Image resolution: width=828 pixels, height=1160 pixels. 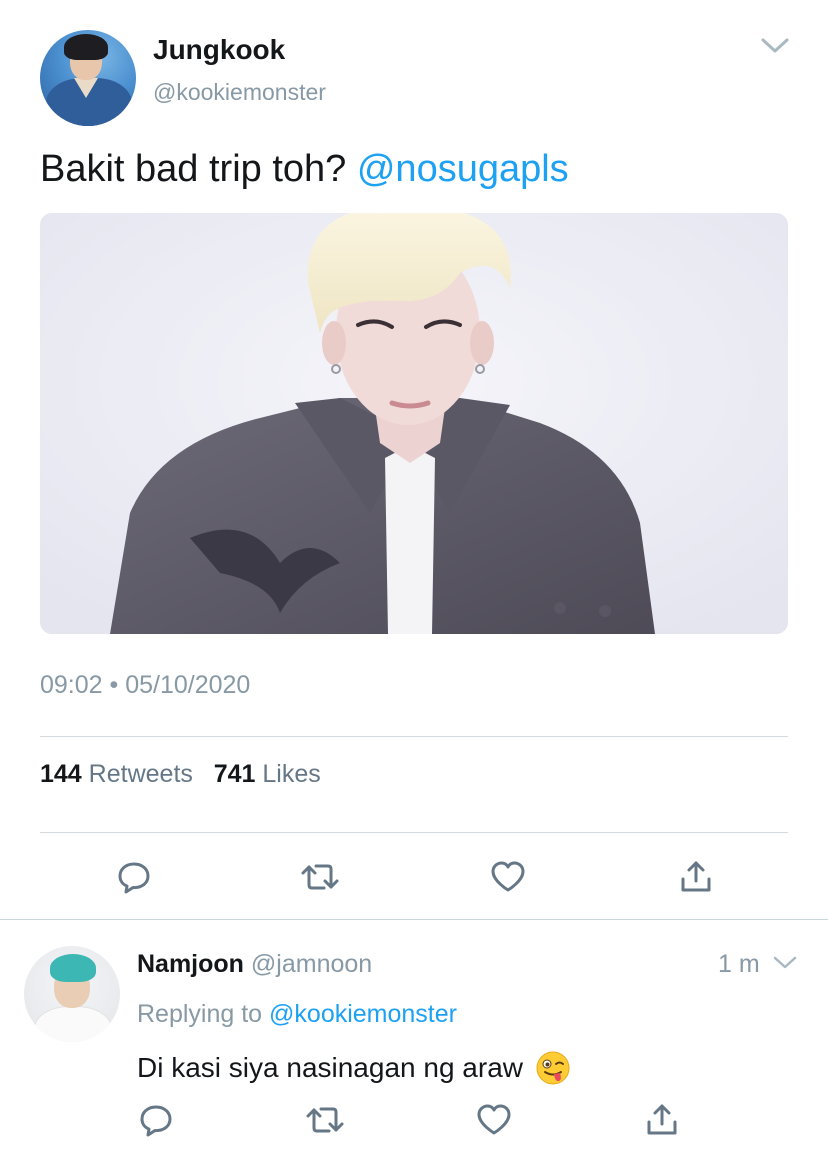 What do you see at coordinates (239, 92) in the screenshot?
I see `author-handle: @kookiemonster` at bounding box center [239, 92].